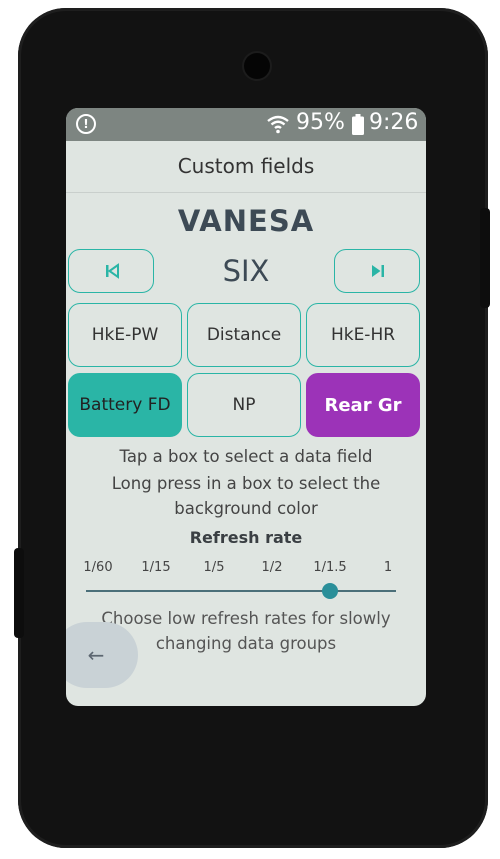 Image resolution: width=500 pixels, height=859 pixels. I want to click on refresh-rate-option: 1/60, so click(97, 567).